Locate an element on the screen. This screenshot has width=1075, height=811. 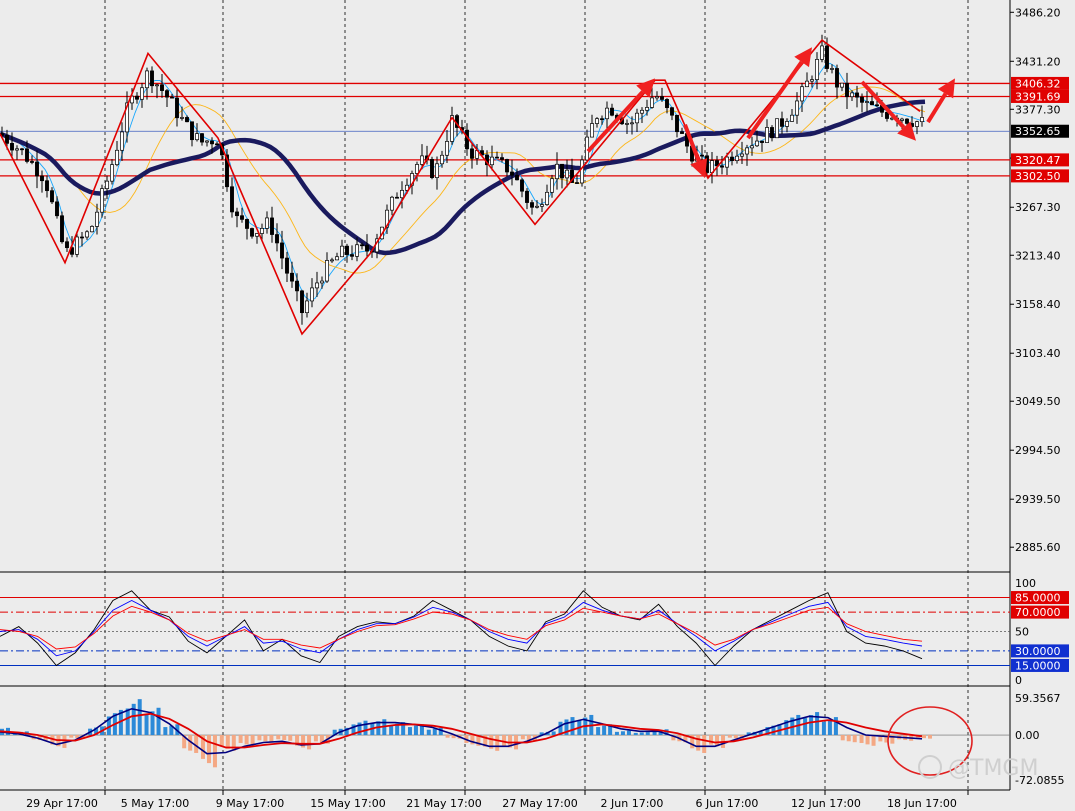
y-tick-label: 2994.50 is located at coordinates (1038, 450).